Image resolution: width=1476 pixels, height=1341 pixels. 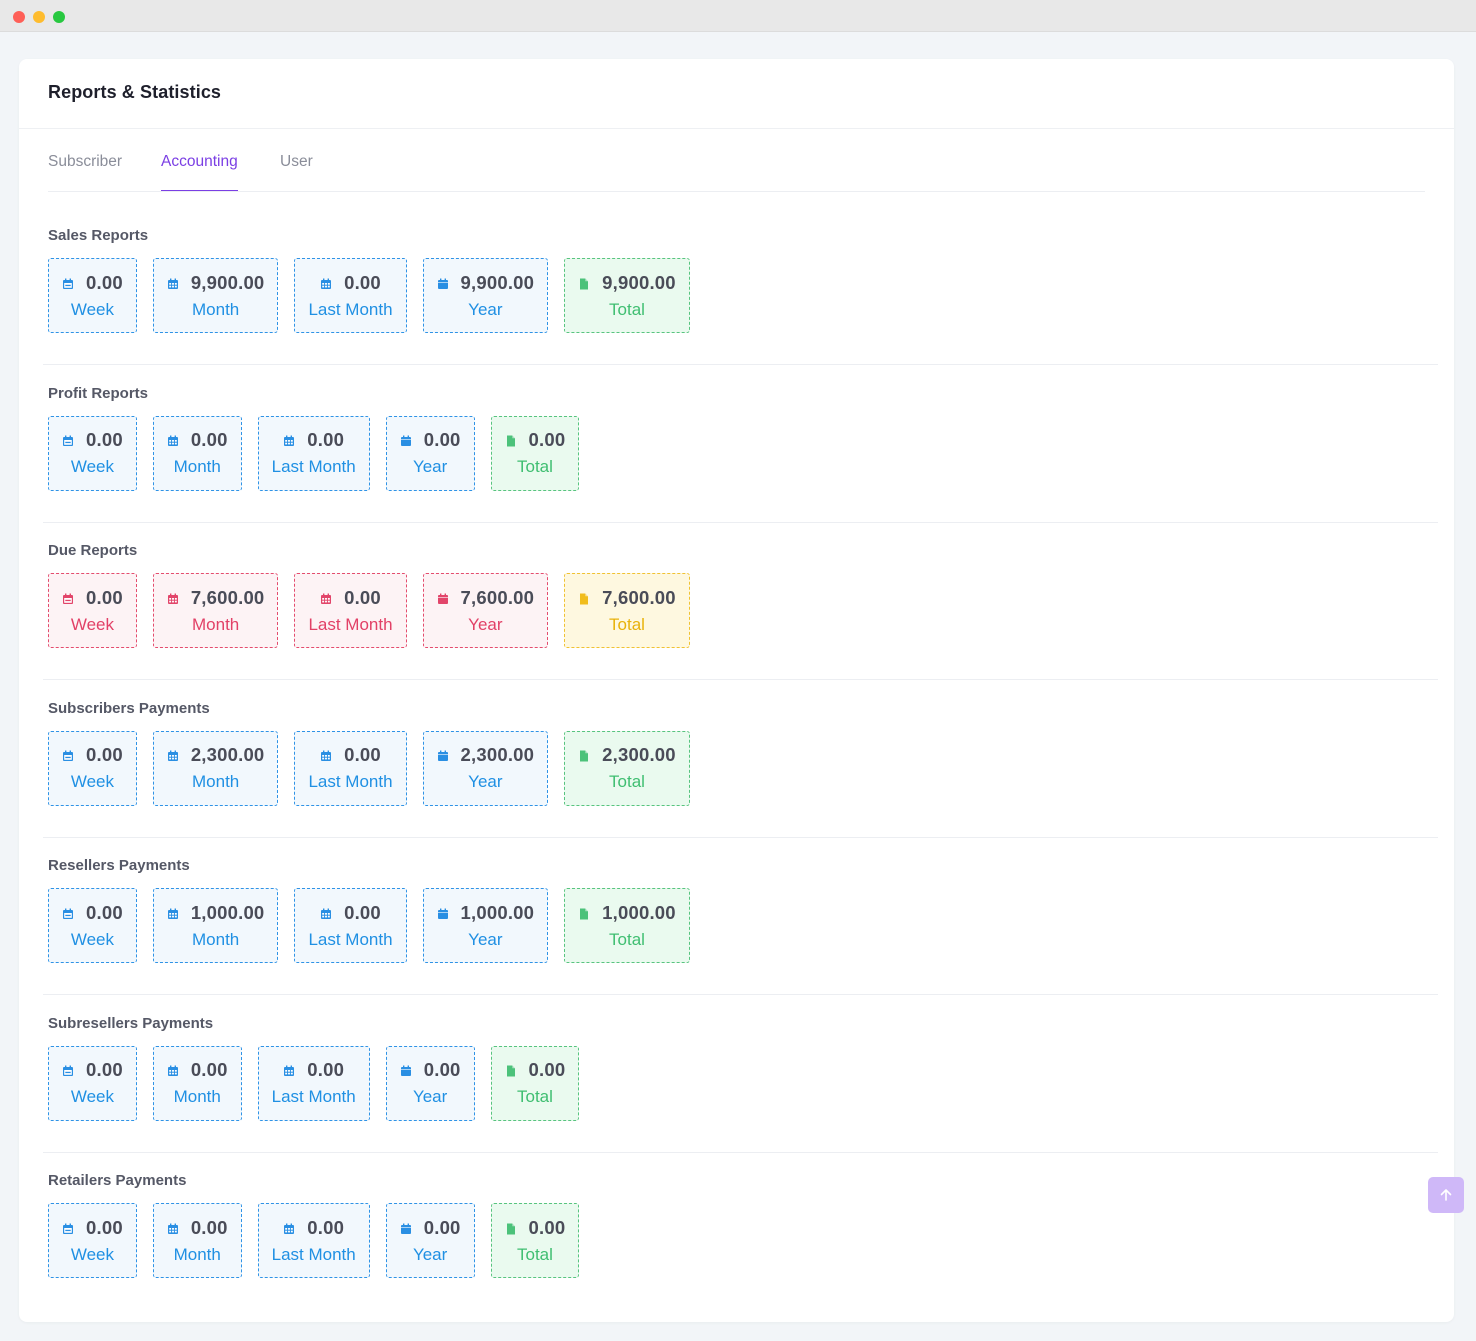 What do you see at coordinates (215, 610) in the screenshot?
I see `stat-box-month: 7,600.00 Month` at bounding box center [215, 610].